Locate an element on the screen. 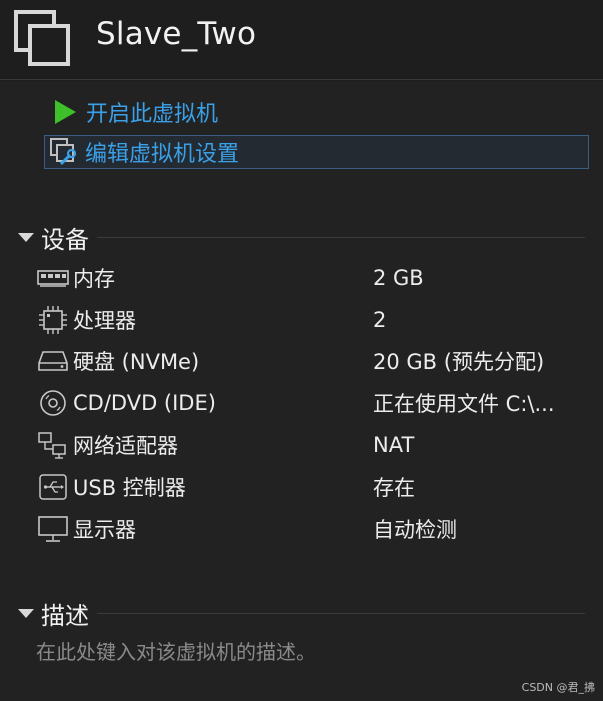 The image size is (603, 701). device-row-display: 显示器 自动检测 is located at coordinates (316, 529).